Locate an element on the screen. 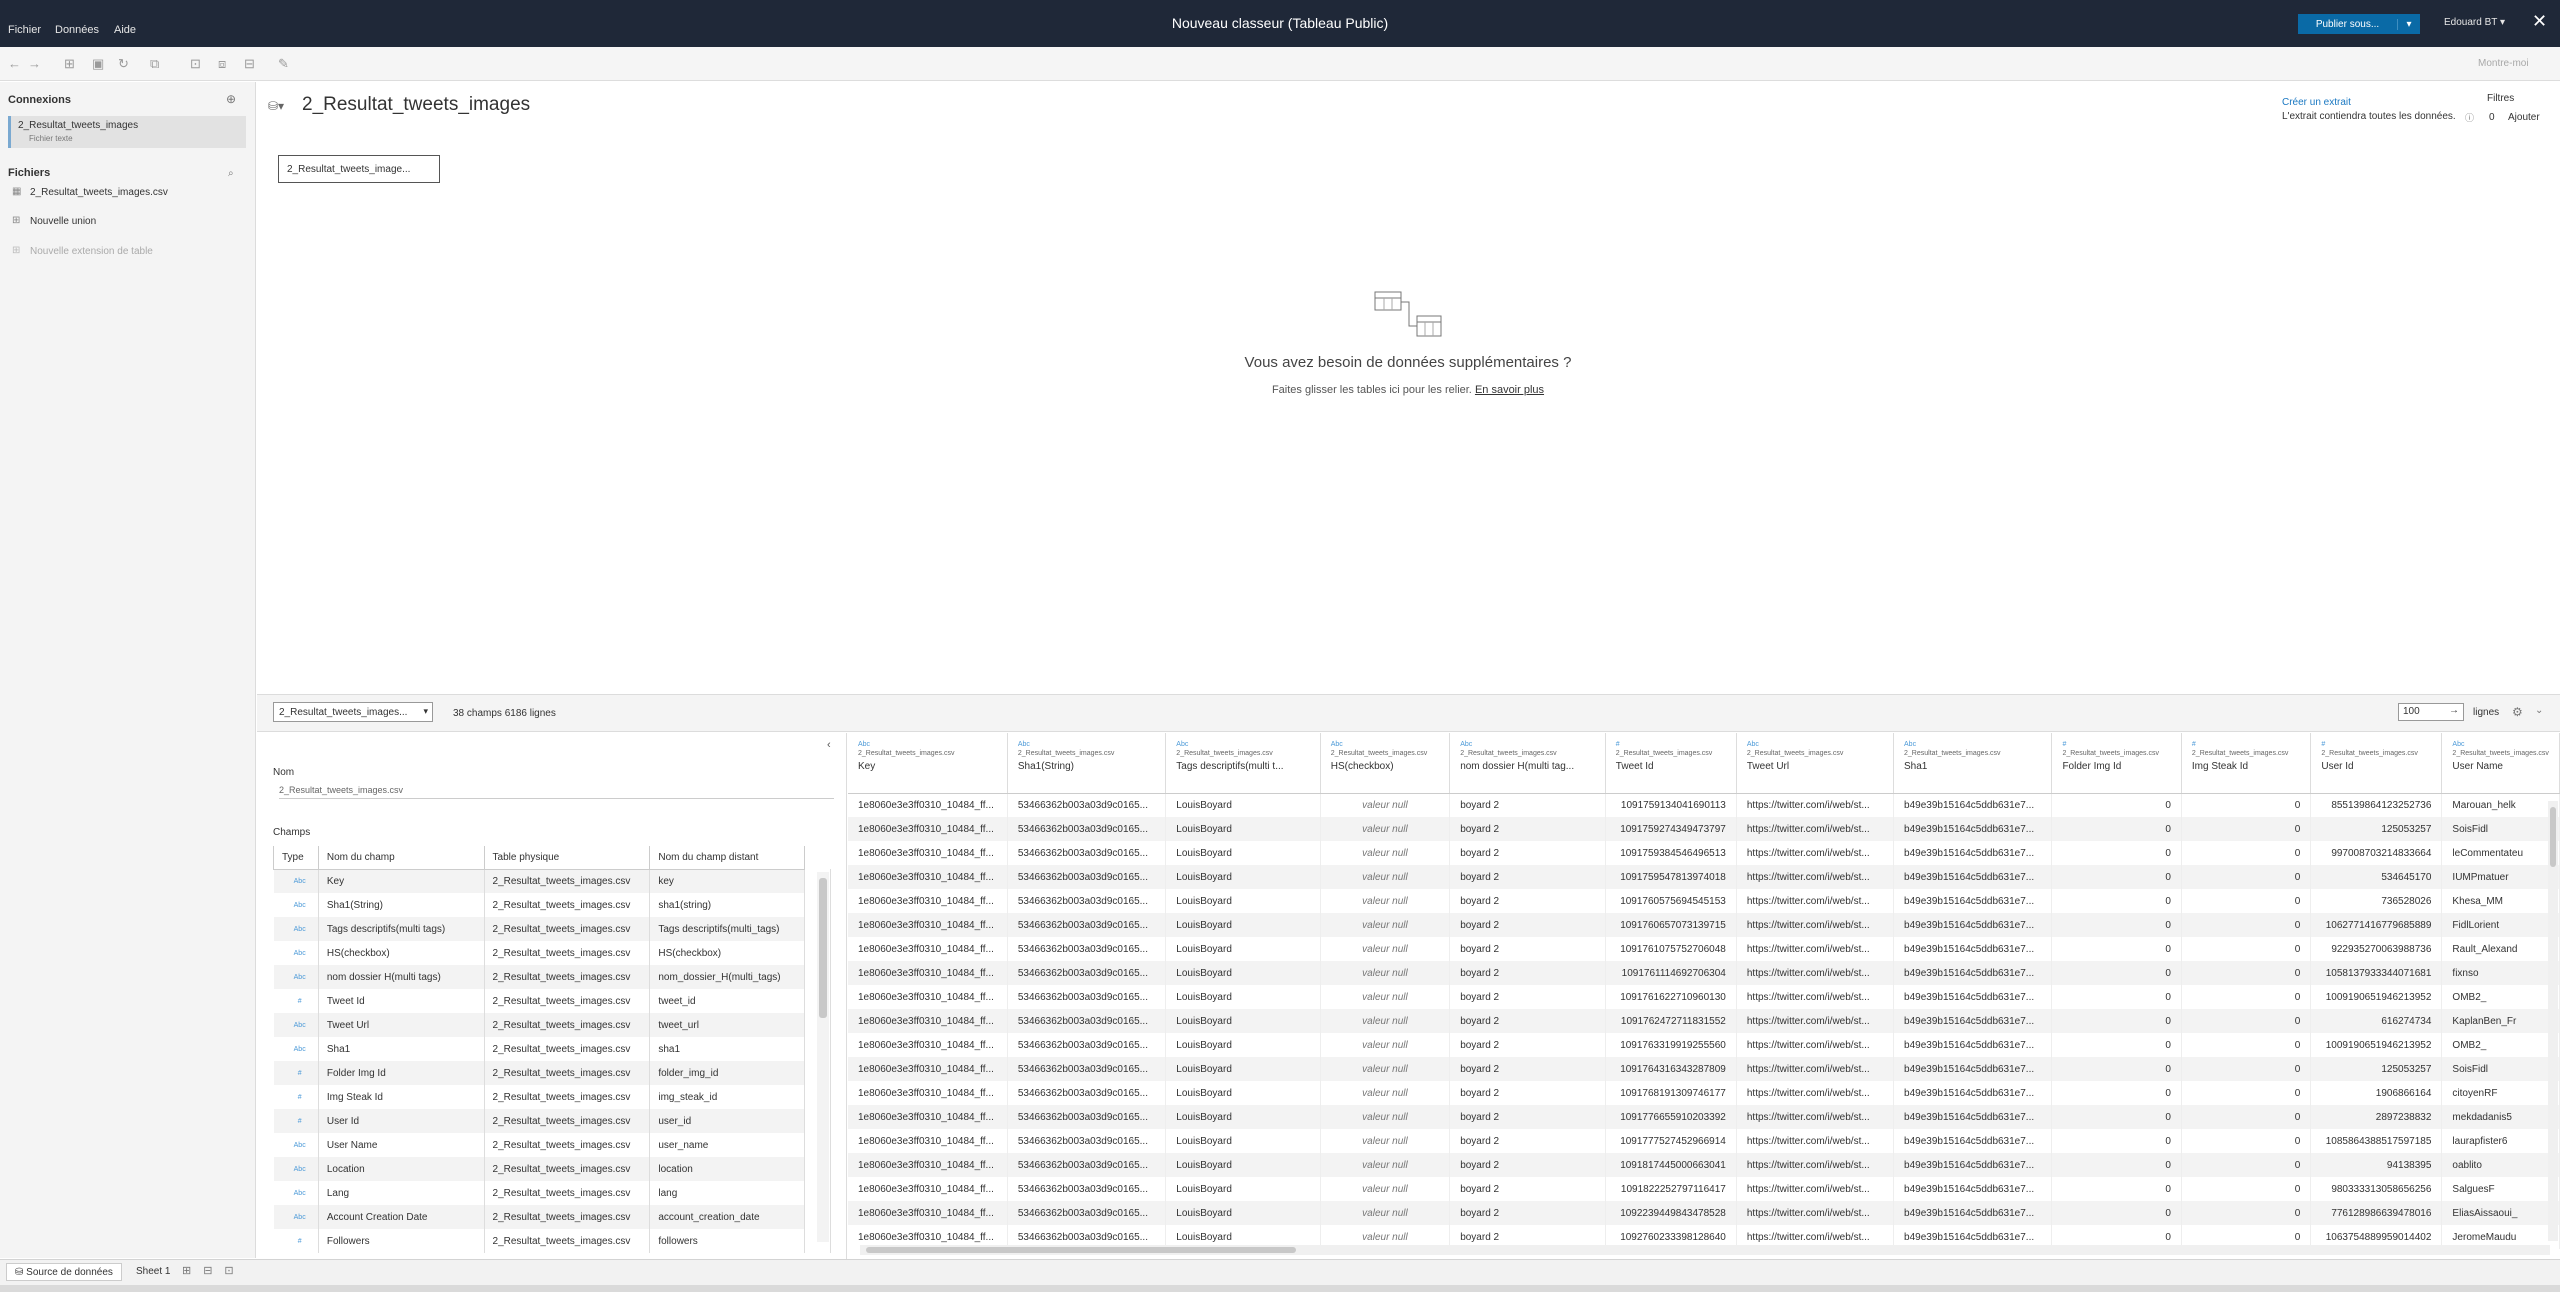 This screenshot has width=2560, height=1292. duplicate-icon: ⧈ is located at coordinates (222, 64).